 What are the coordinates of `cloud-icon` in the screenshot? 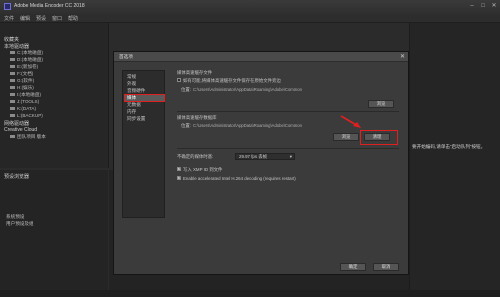 It's located at (12, 137).